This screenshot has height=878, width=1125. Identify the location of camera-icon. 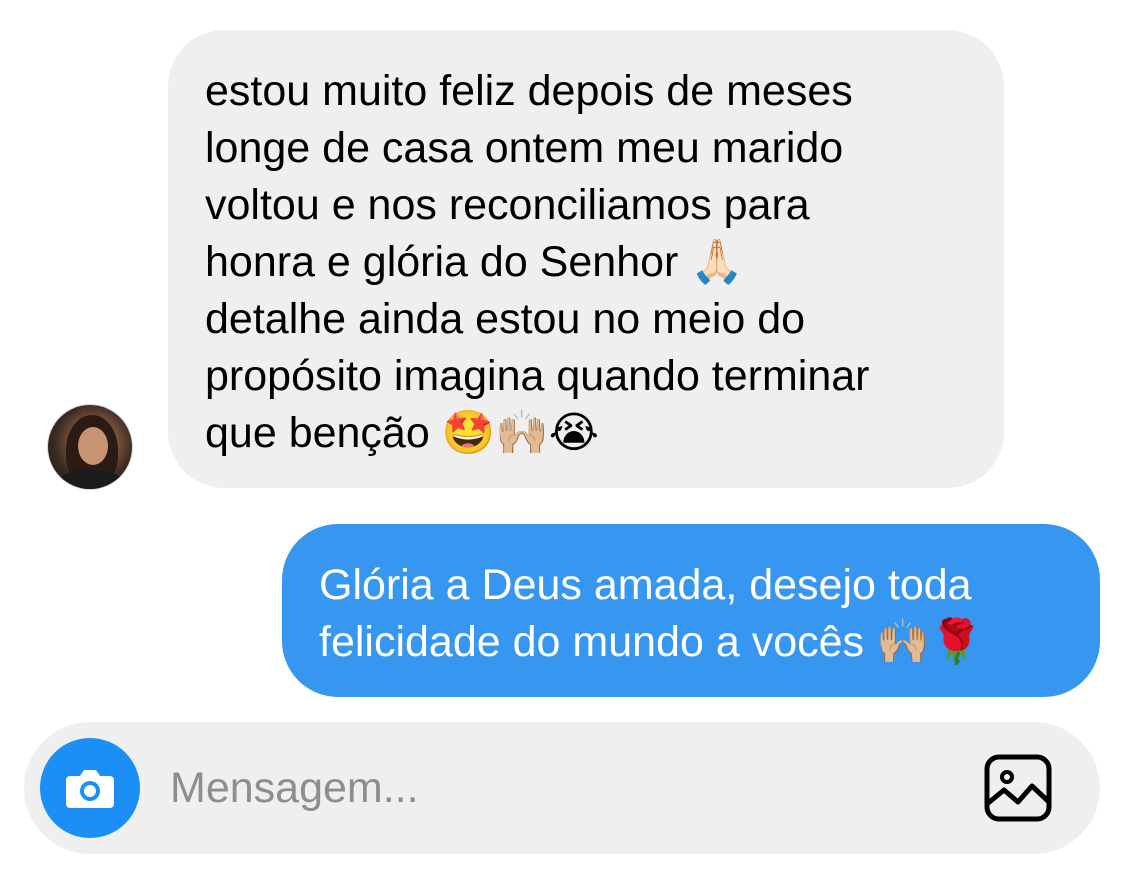
(90, 789).